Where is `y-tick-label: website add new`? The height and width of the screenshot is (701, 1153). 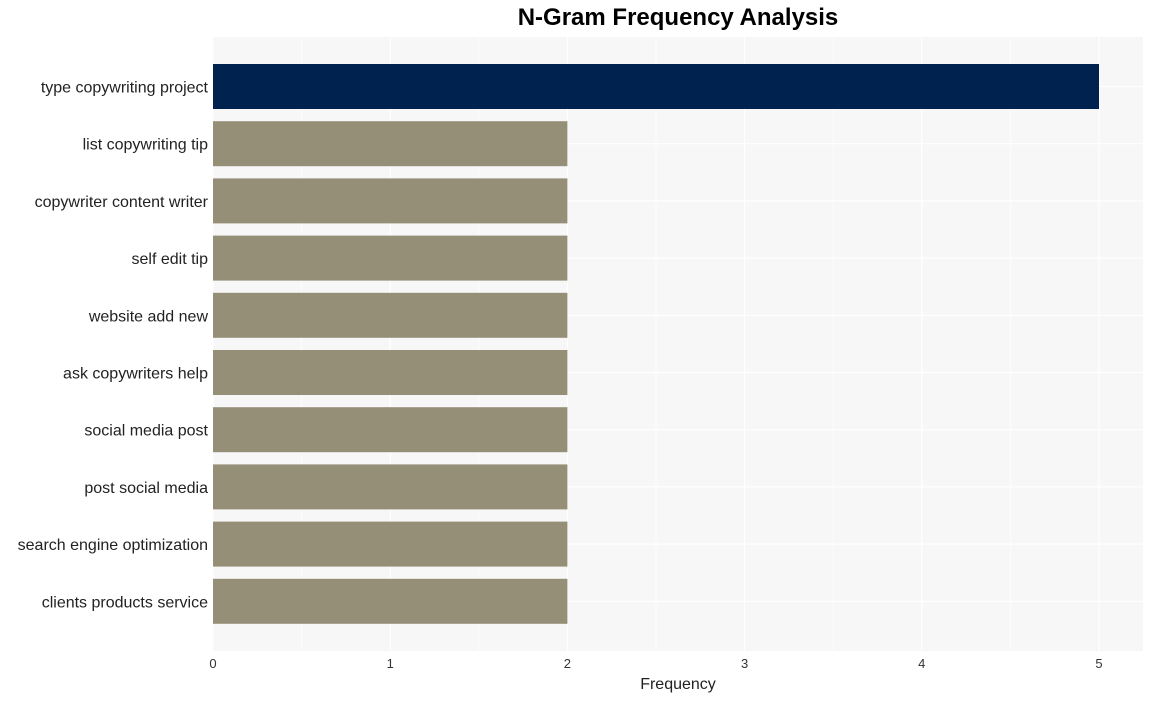 y-tick-label: website add new is located at coordinates (148, 316).